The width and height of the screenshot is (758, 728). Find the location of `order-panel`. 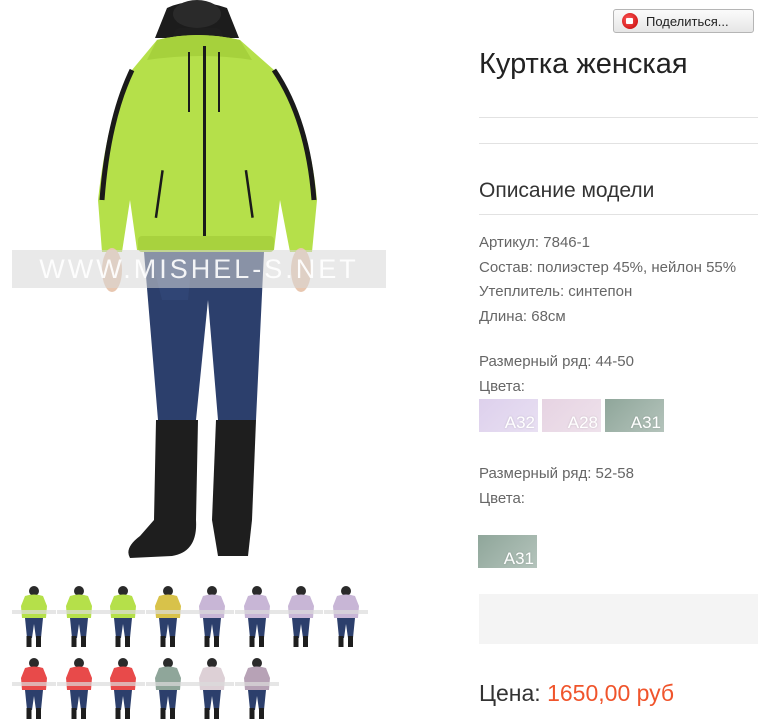

order-panel is located at coordinates (618, 619).